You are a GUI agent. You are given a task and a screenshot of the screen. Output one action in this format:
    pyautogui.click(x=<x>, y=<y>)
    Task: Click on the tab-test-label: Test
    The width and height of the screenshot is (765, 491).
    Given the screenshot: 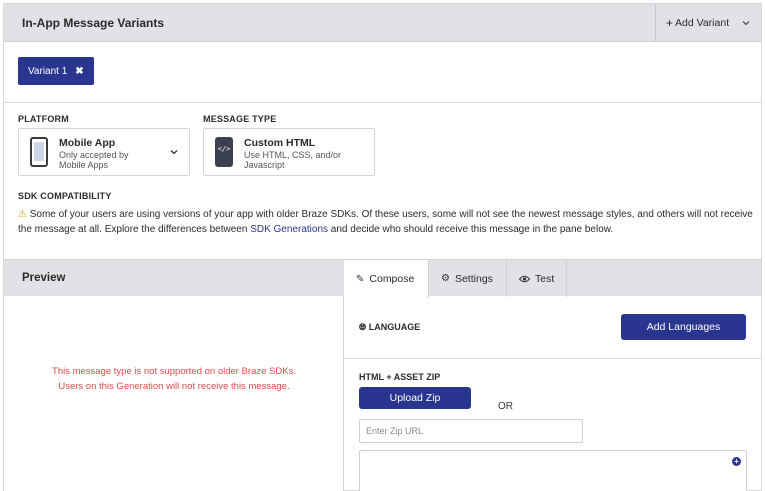 What is the action you would take?
    pyautogui.click(x=545, y=278)
    